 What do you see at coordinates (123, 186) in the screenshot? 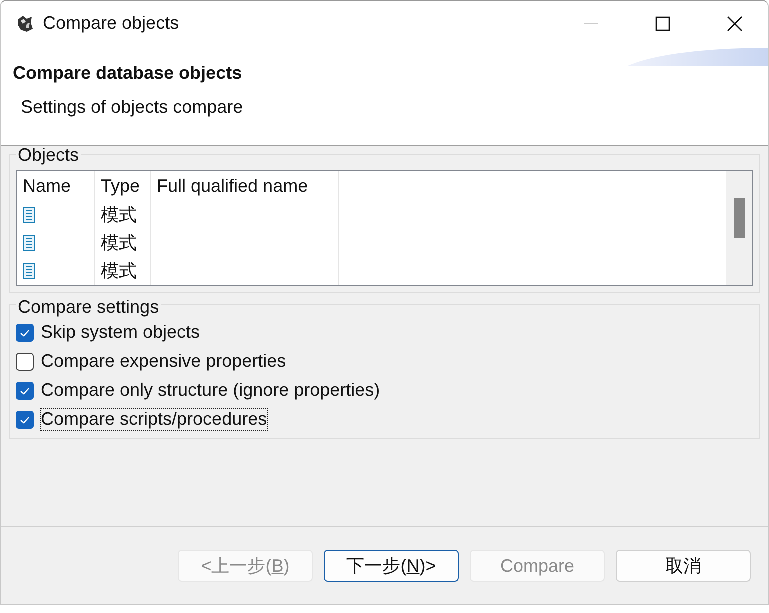
I see `column-header: Type` at bounding box center [123, 186].